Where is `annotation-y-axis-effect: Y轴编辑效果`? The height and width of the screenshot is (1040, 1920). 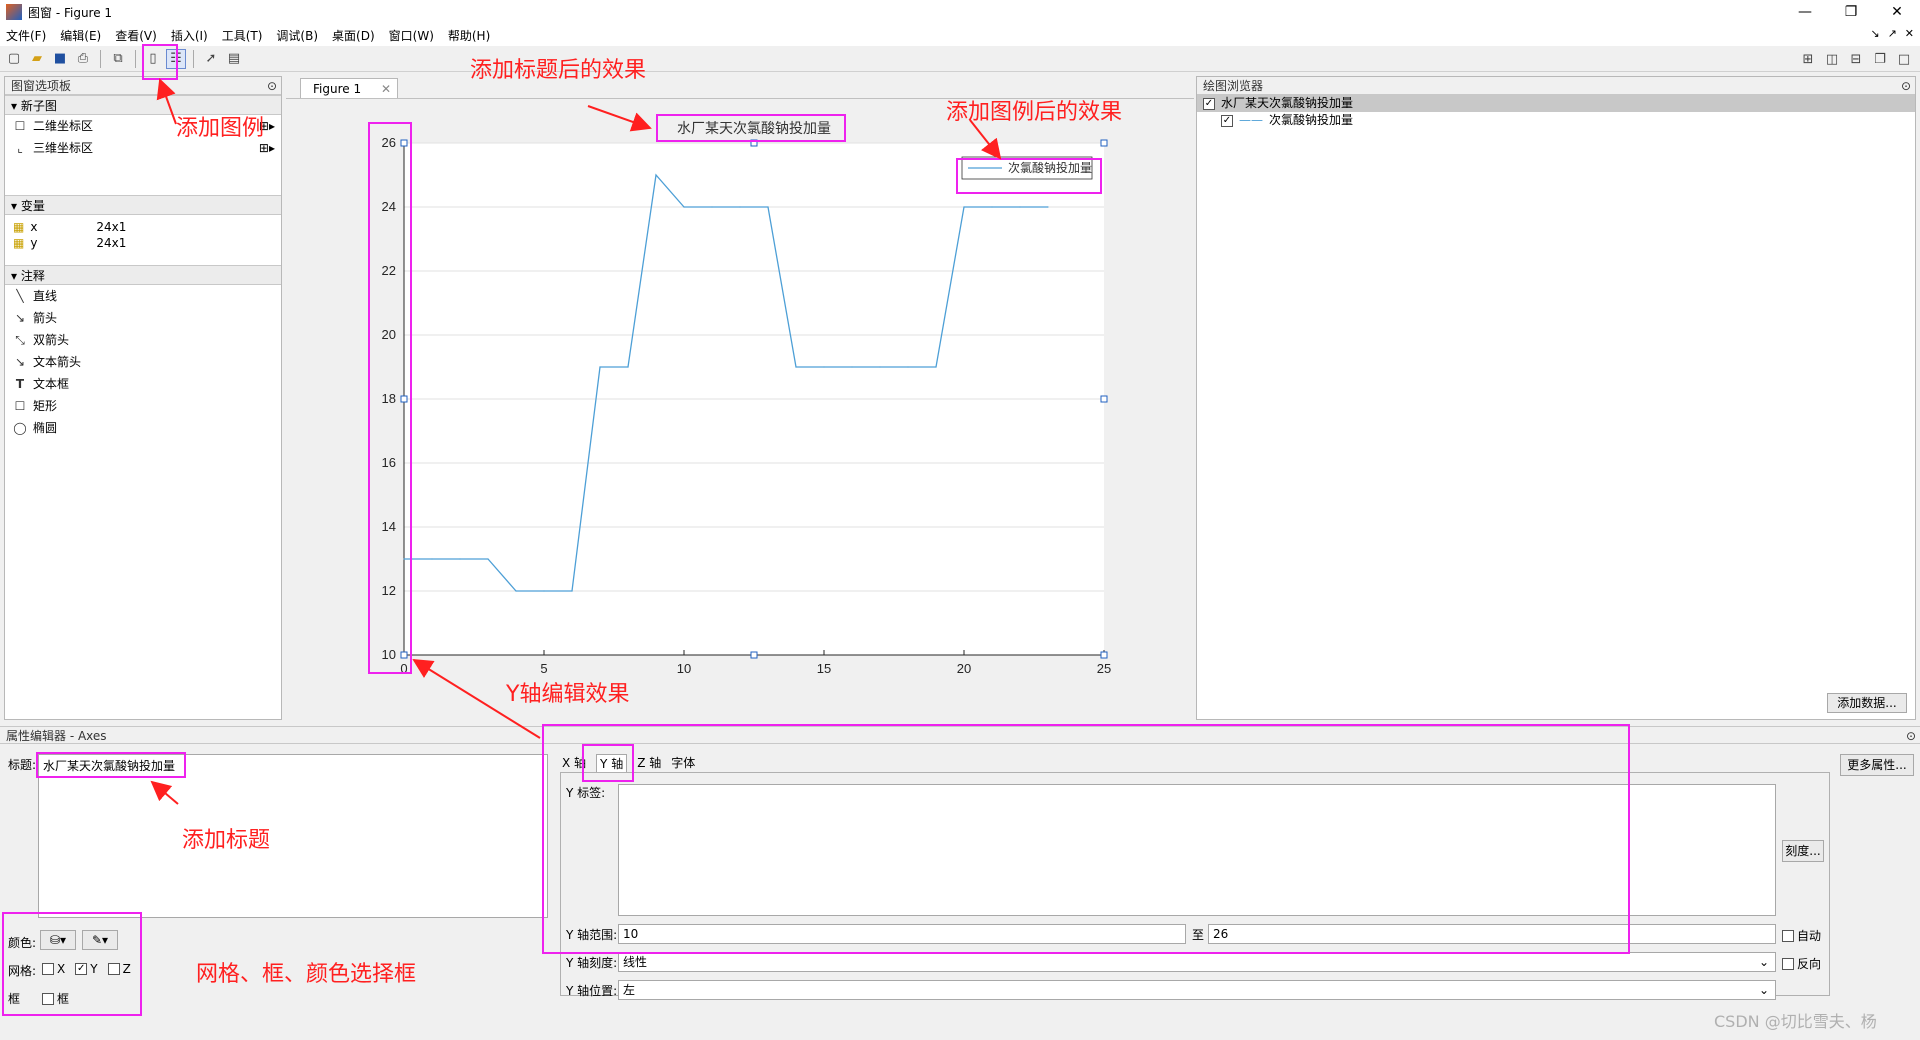
annotation-y-axis-effect: Y轴编辑效果 is located at coordinates (568, 694).